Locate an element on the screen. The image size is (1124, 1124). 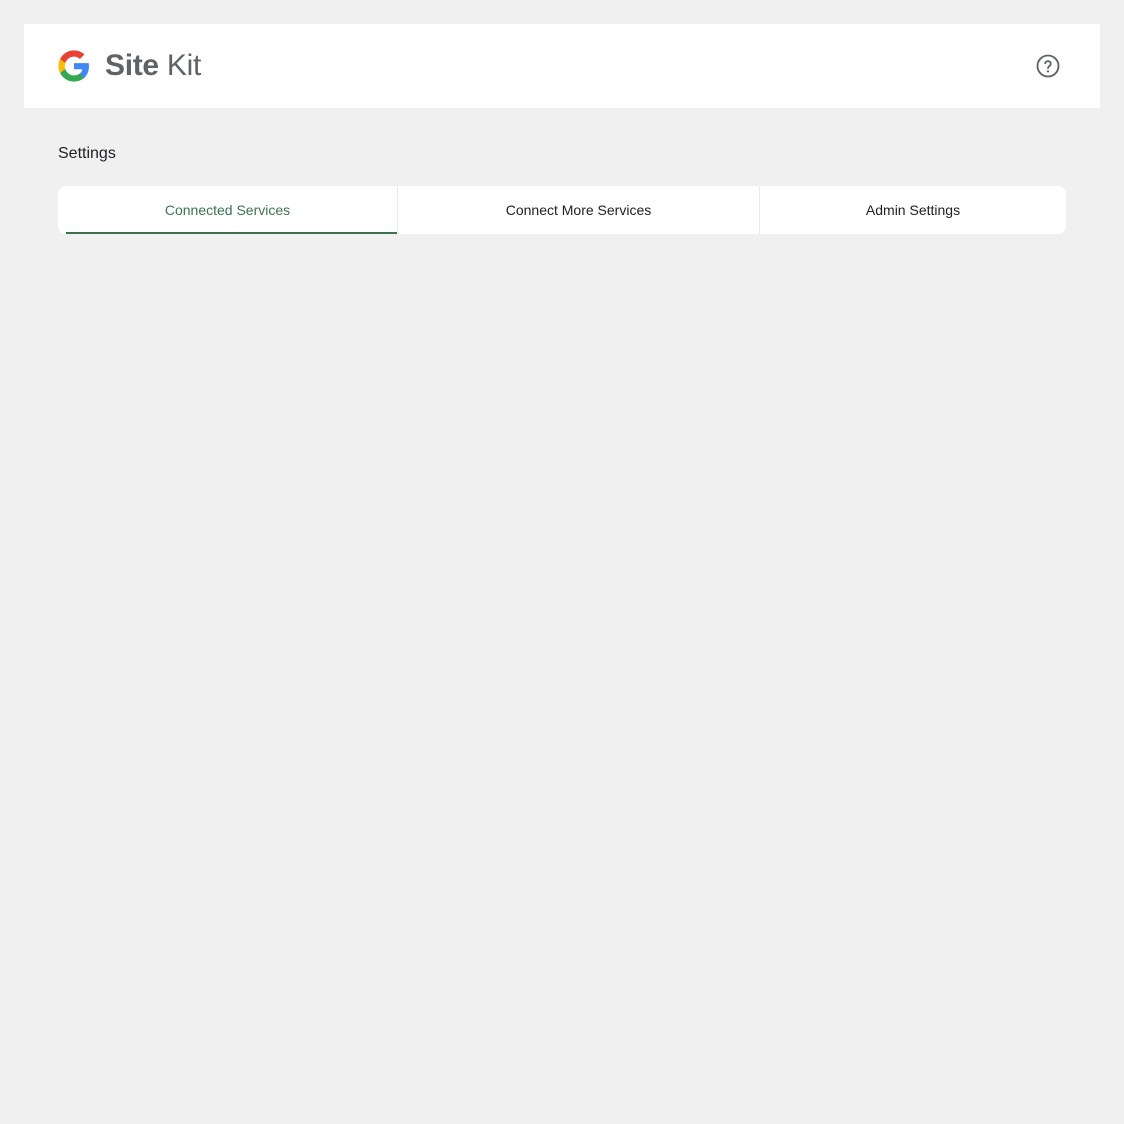
brand-name-light: Kit is located at coordinates (183, 65).